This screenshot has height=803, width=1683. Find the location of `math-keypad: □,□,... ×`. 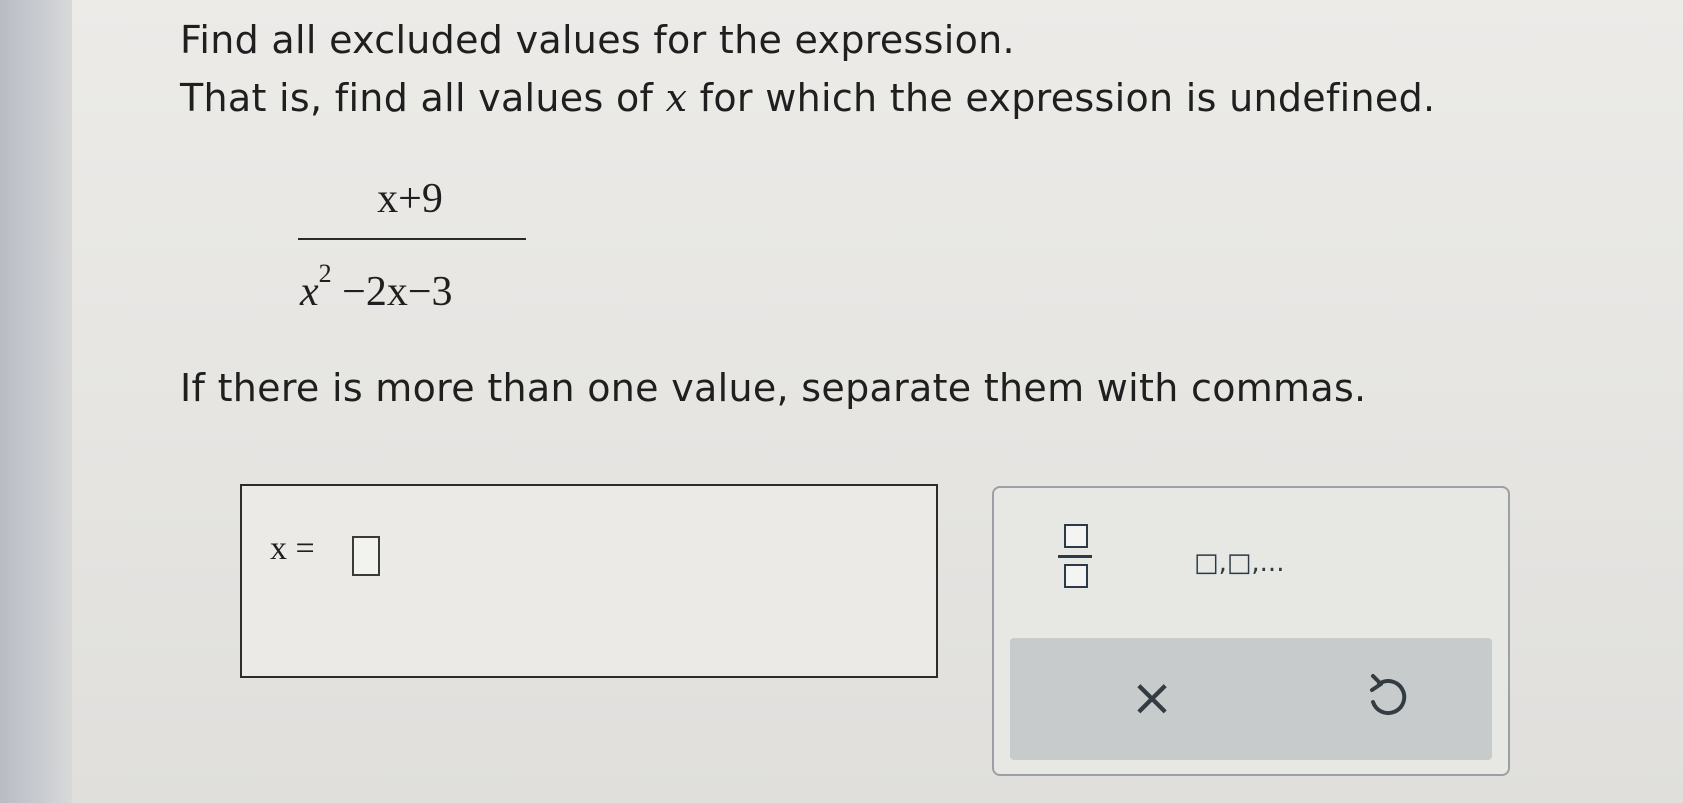

math-keypad: □,□,... × is located at coordinates (1251, 631).